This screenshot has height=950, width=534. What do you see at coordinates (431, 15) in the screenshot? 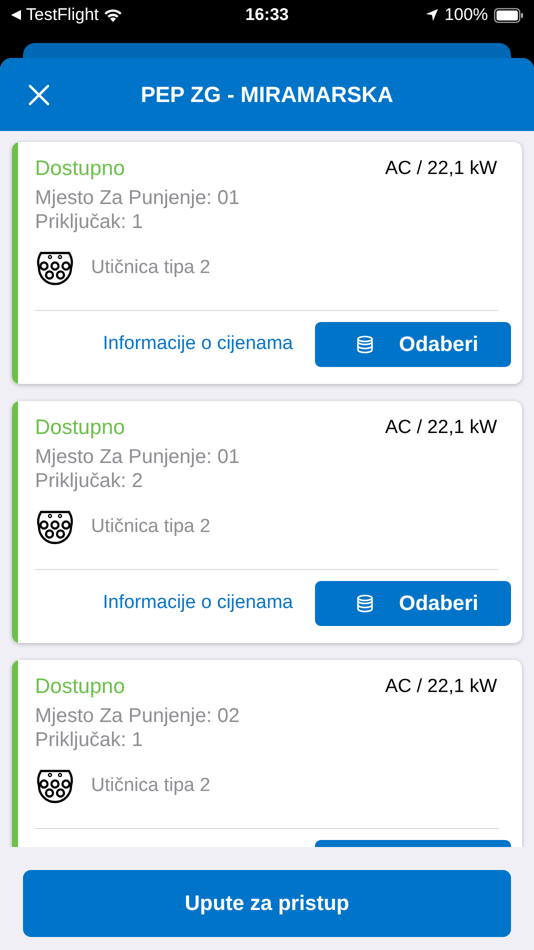
I see `location-icon` at bounding box center [431, 15].